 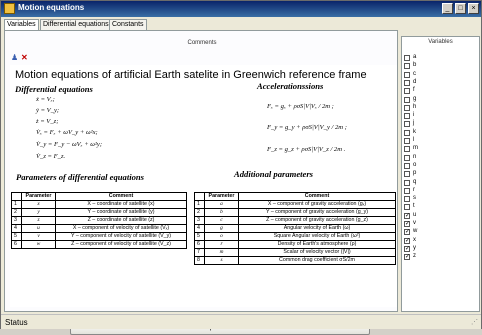 I want to click on table-cell: Z – coordinate of satellite (z), so click(x=121, y=220).